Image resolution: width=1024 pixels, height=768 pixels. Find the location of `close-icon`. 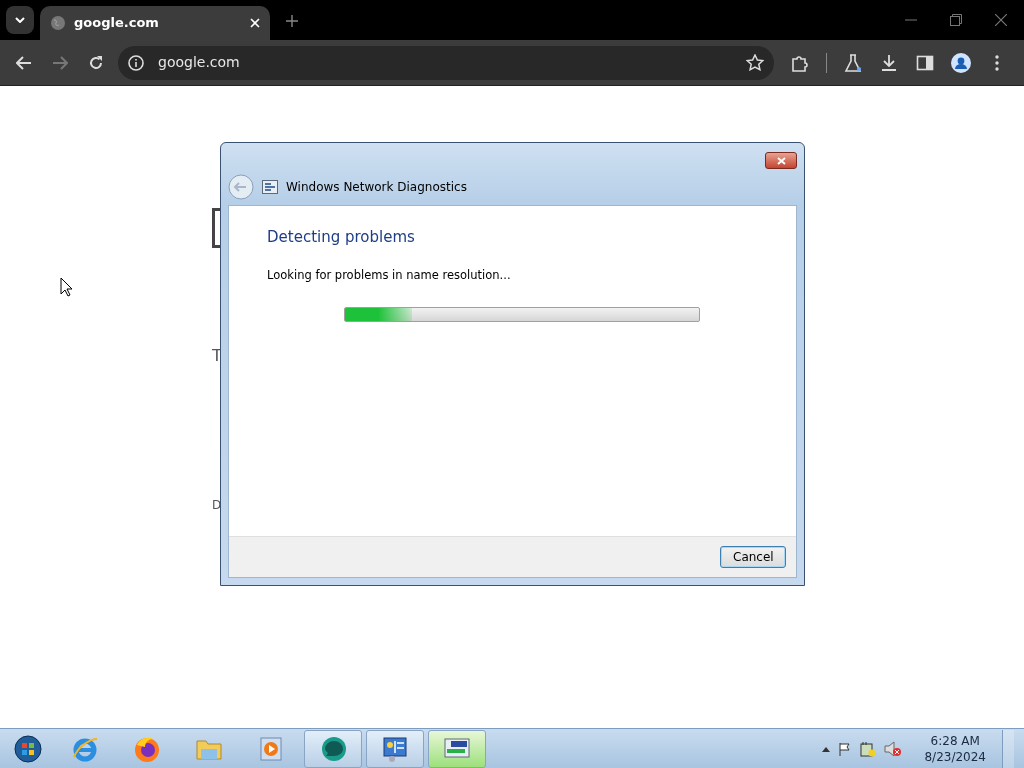

close-icon is located at coordinates (781, 160).